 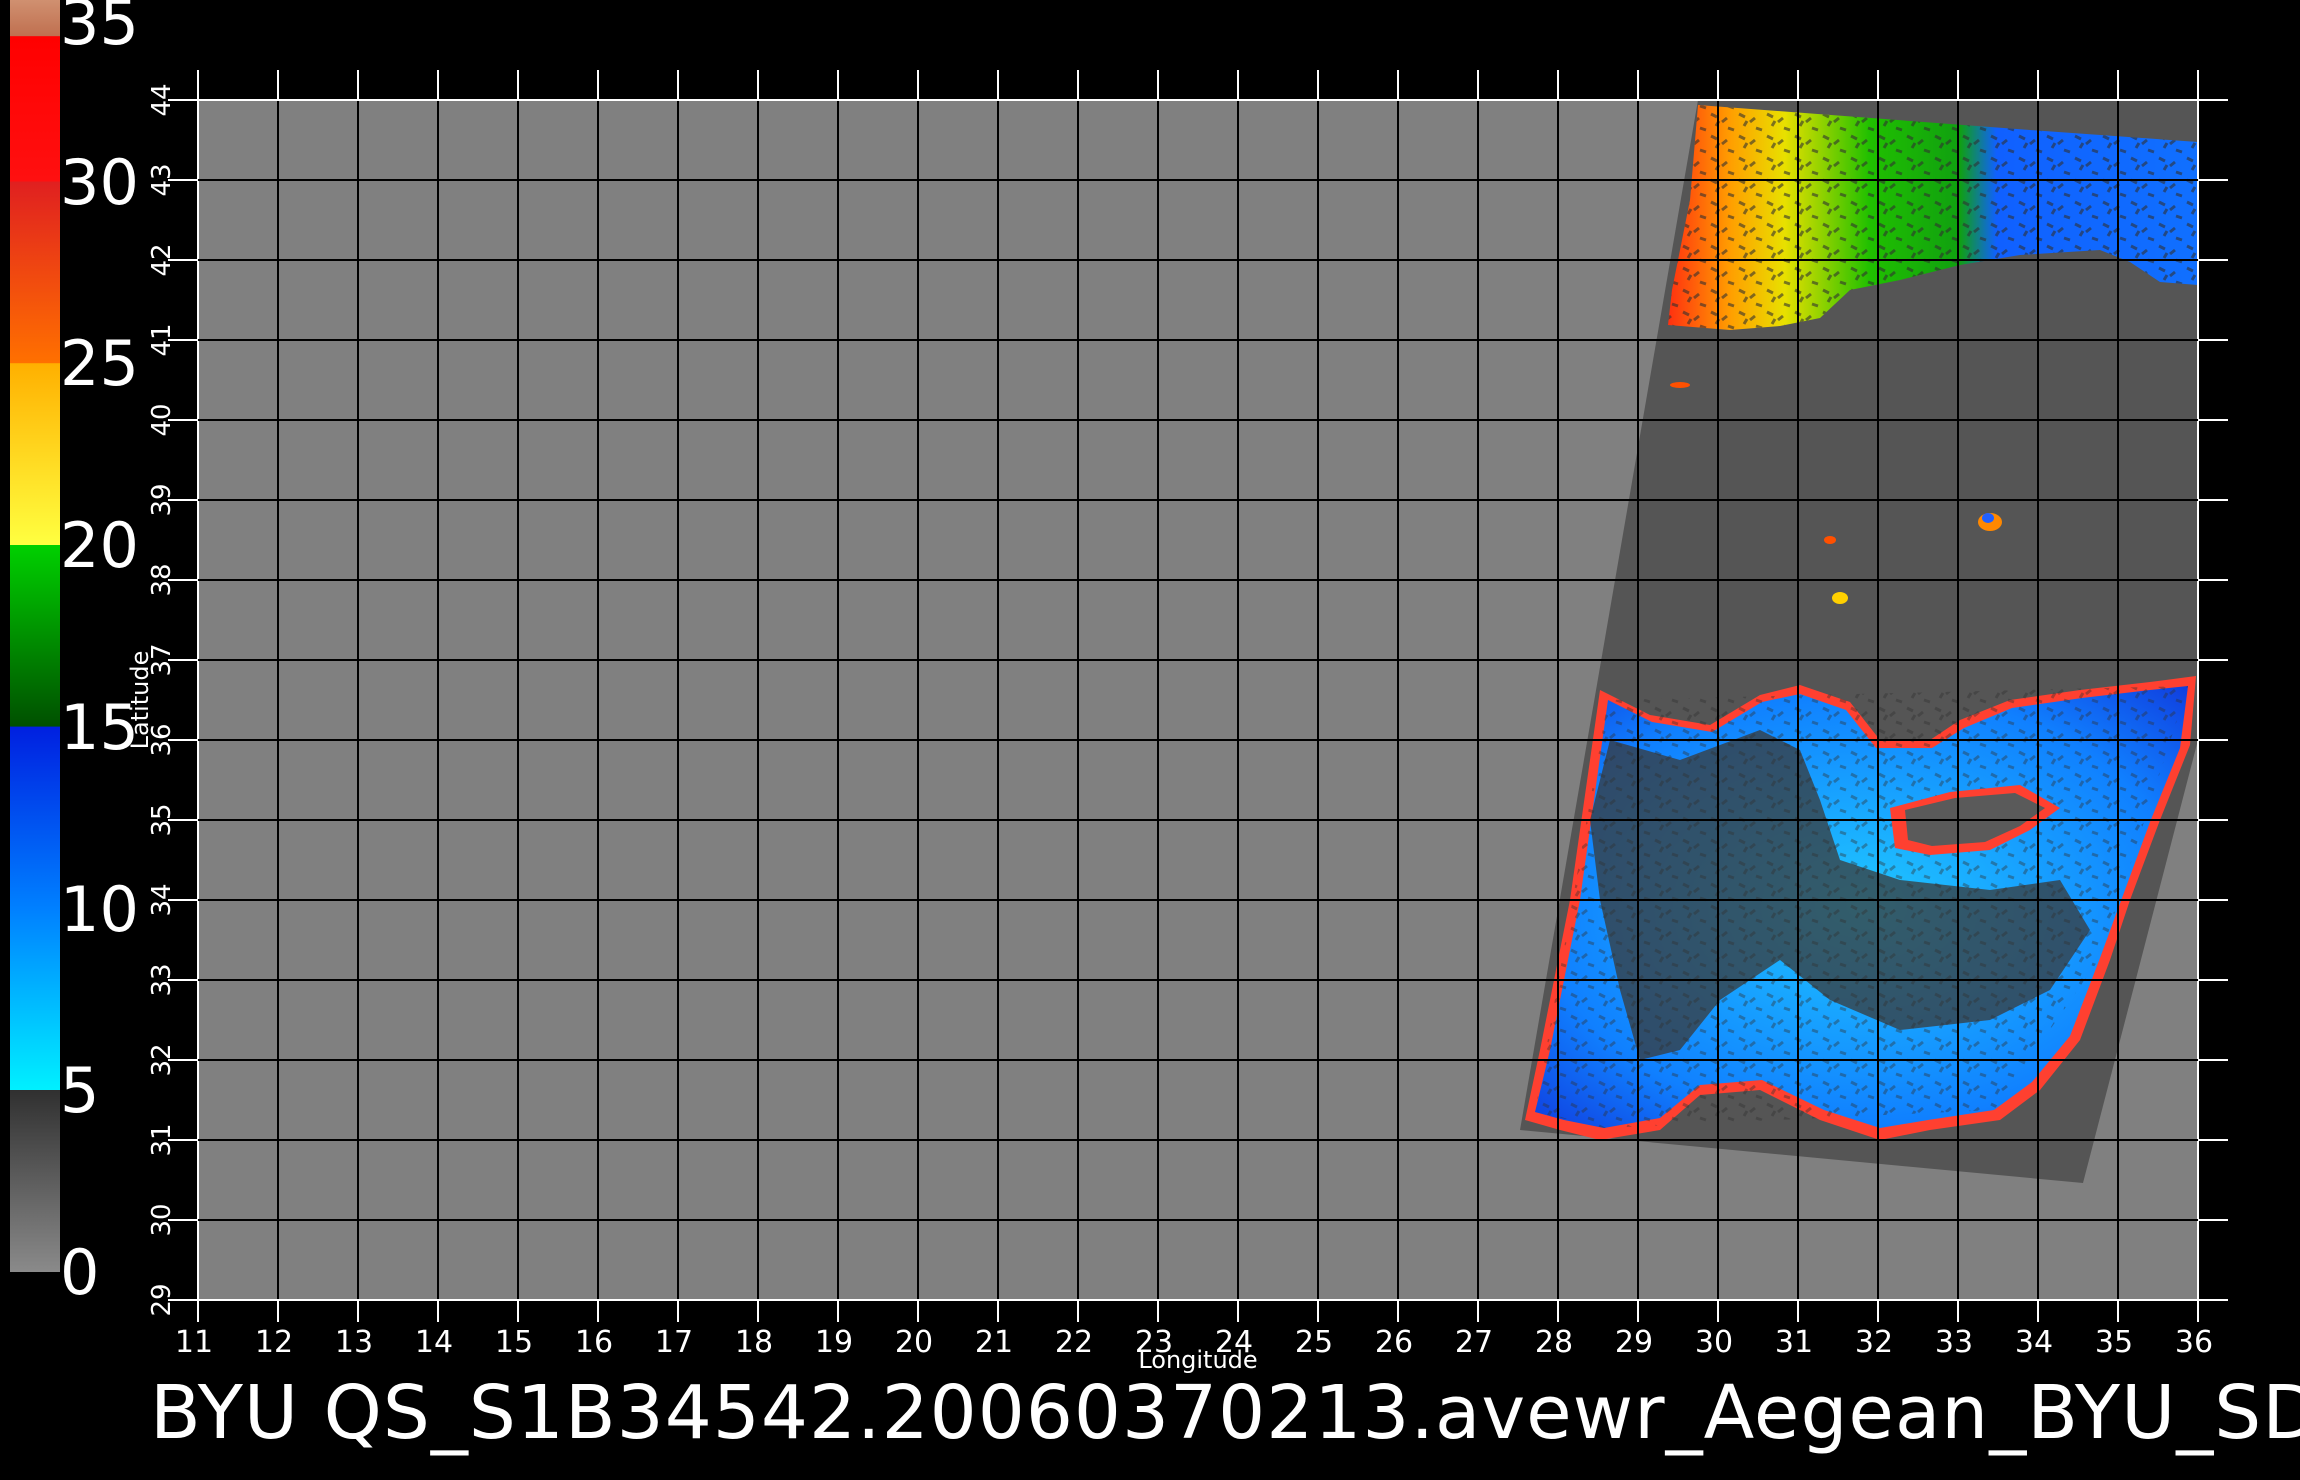 I want to click on latitude-tick-41: 41, so click(x=162, y=339).